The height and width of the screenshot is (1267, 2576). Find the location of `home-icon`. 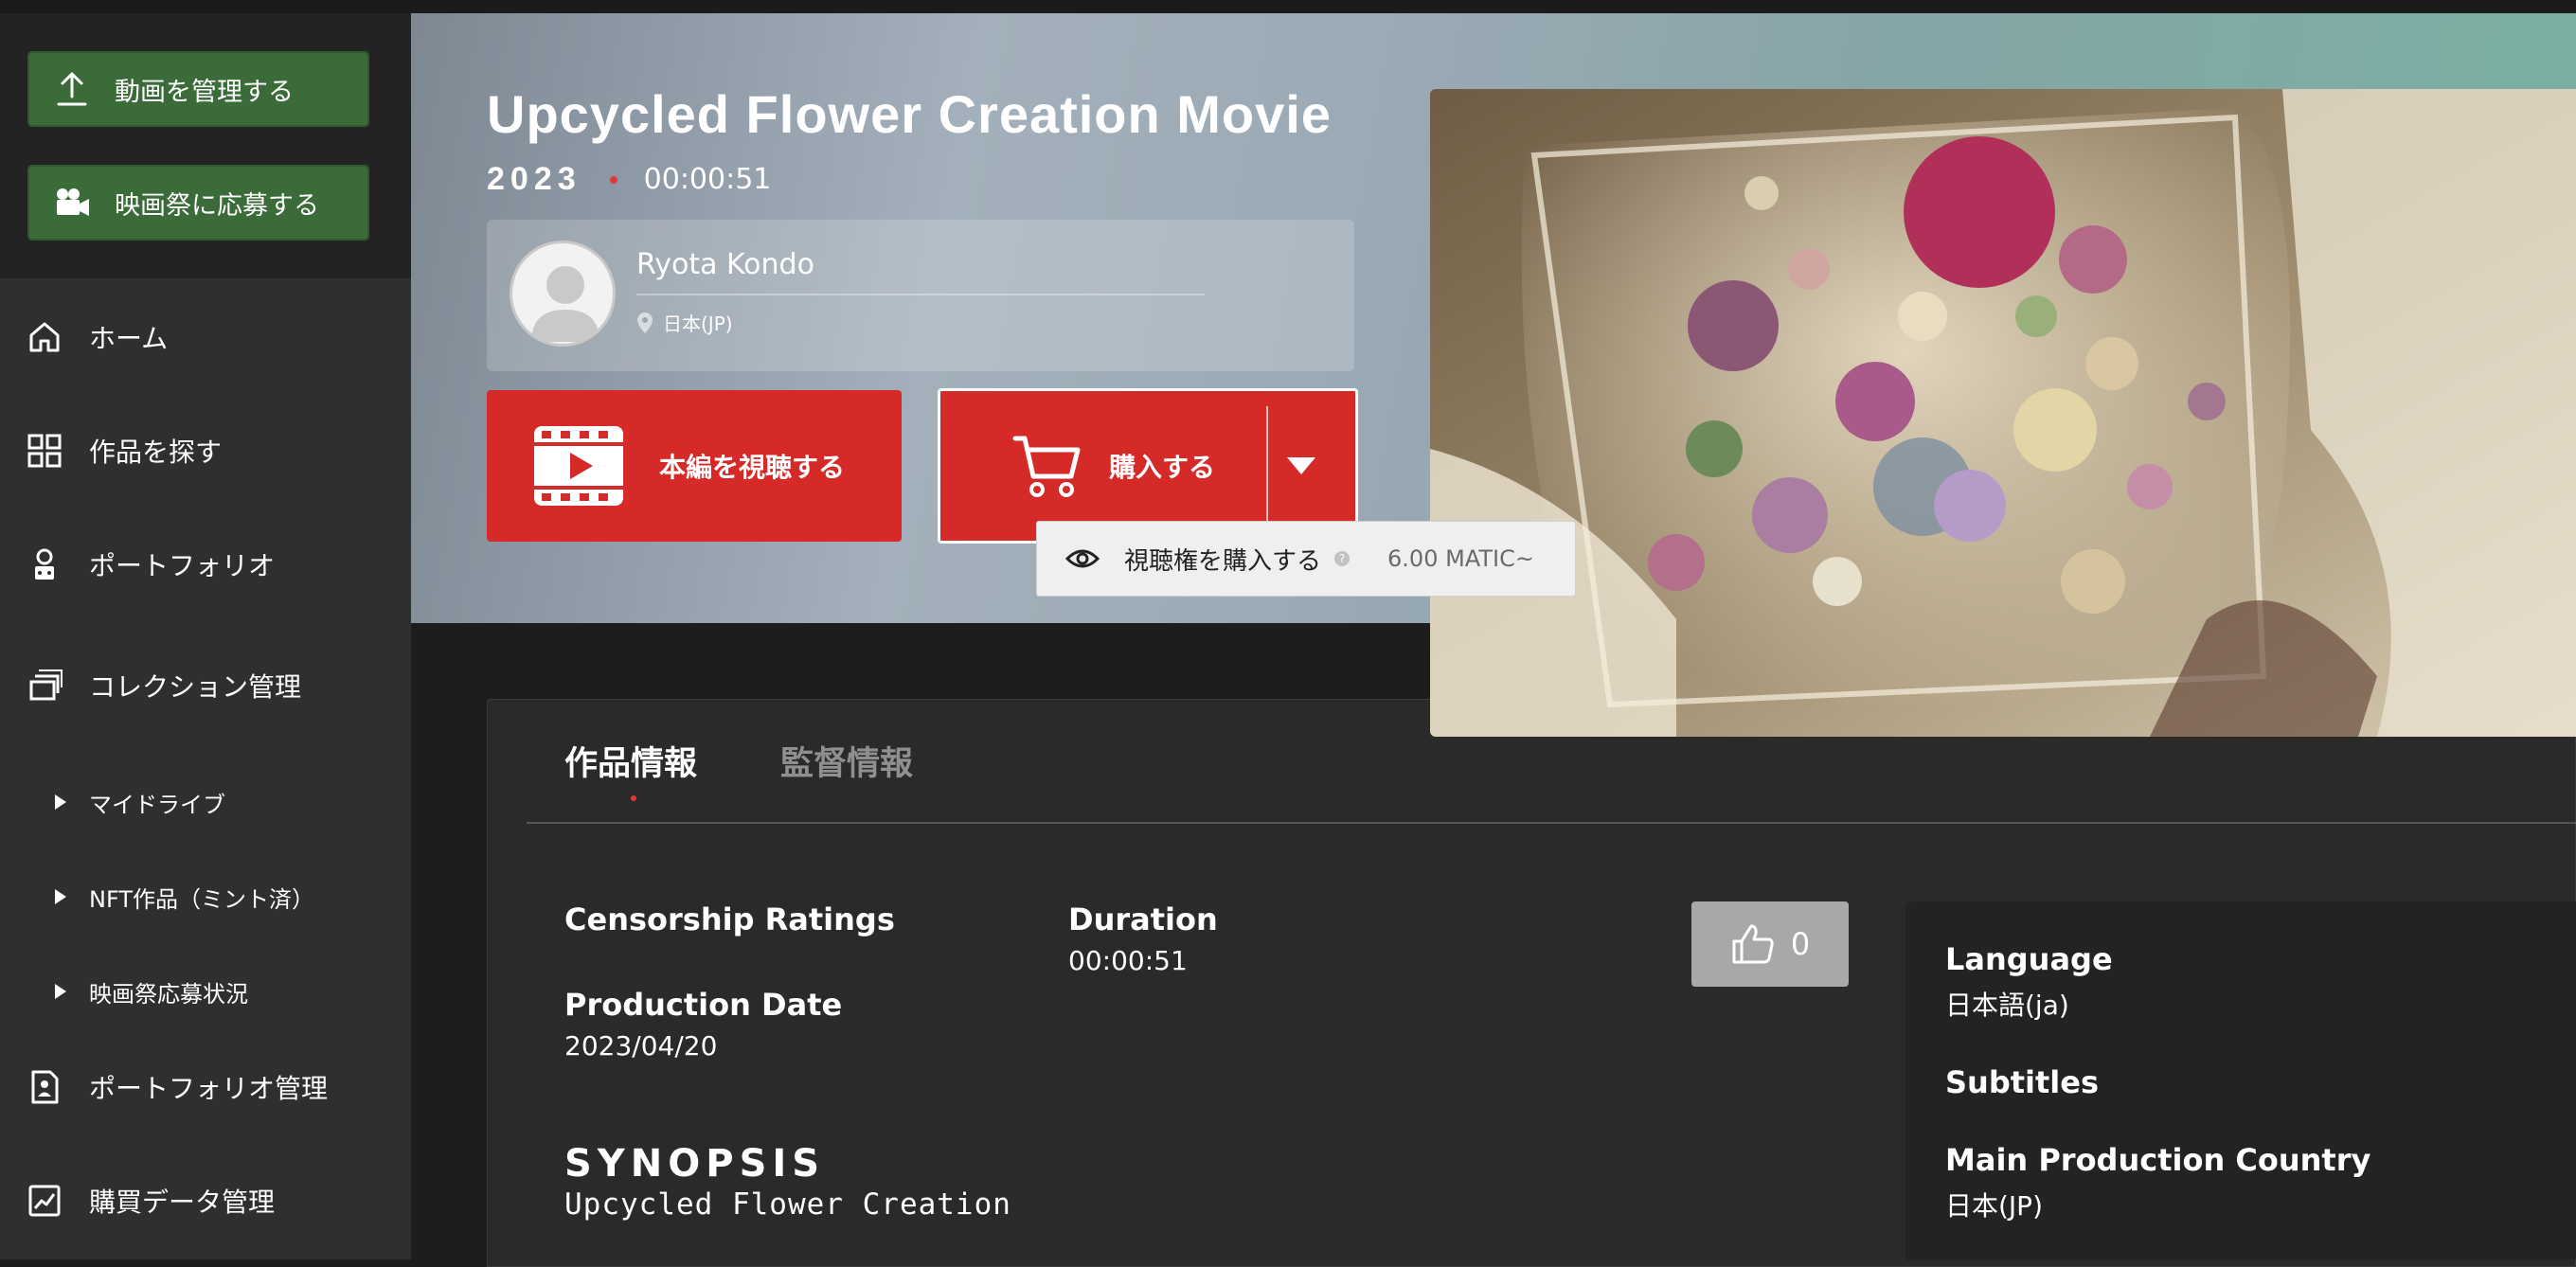

home-icon is located at coordinates (44, 337).